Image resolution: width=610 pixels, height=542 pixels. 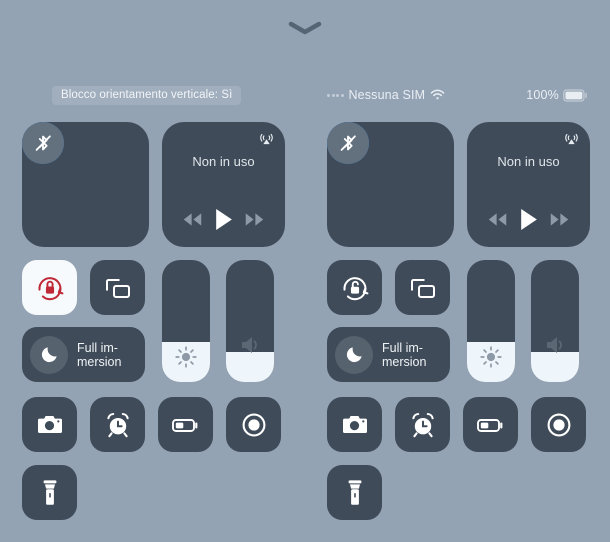 I want to click on status-bar-right: 100%, so click(x=557, y=95).